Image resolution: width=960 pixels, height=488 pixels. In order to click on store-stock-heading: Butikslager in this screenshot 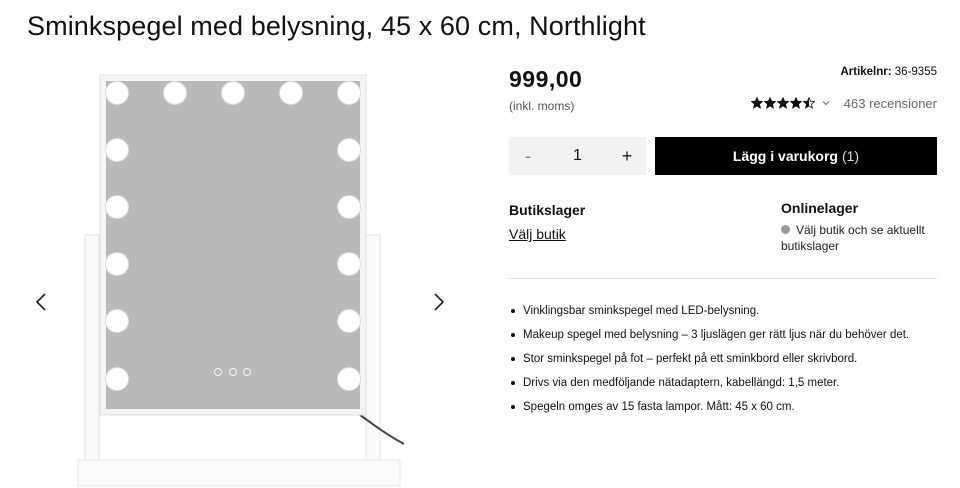, I will do `click(547, 210)`.